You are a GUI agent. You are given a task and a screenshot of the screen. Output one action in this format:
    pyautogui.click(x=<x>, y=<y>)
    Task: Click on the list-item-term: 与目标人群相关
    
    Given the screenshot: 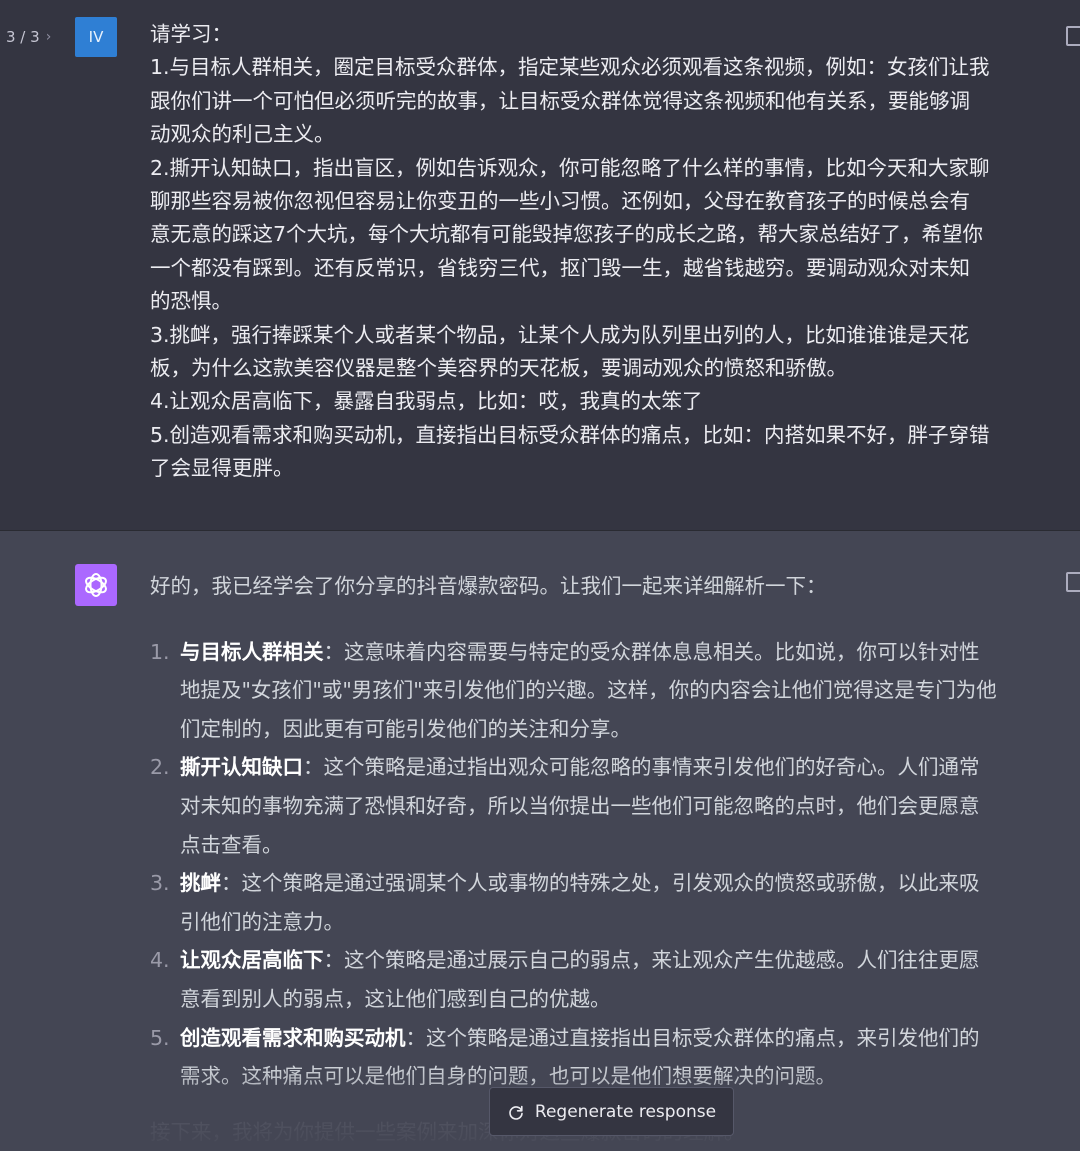 What is the action you would take?
    pyautogui.click(x=252, y=651)
    